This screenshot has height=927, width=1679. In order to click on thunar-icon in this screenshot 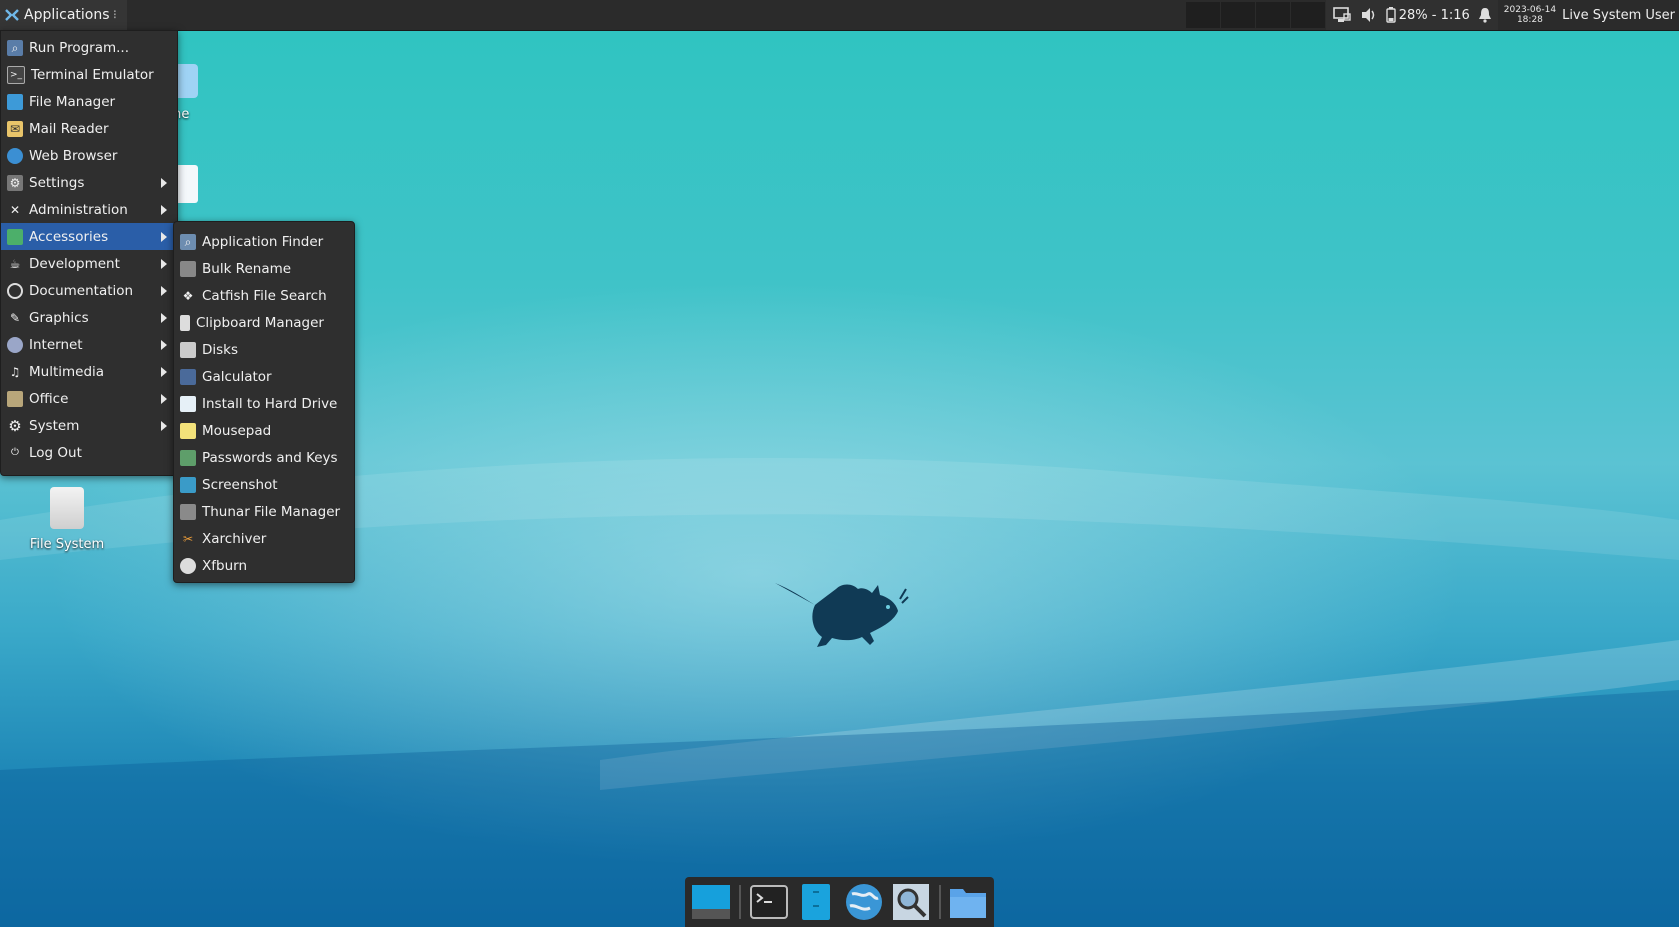, I will do `click(188, 511)`.